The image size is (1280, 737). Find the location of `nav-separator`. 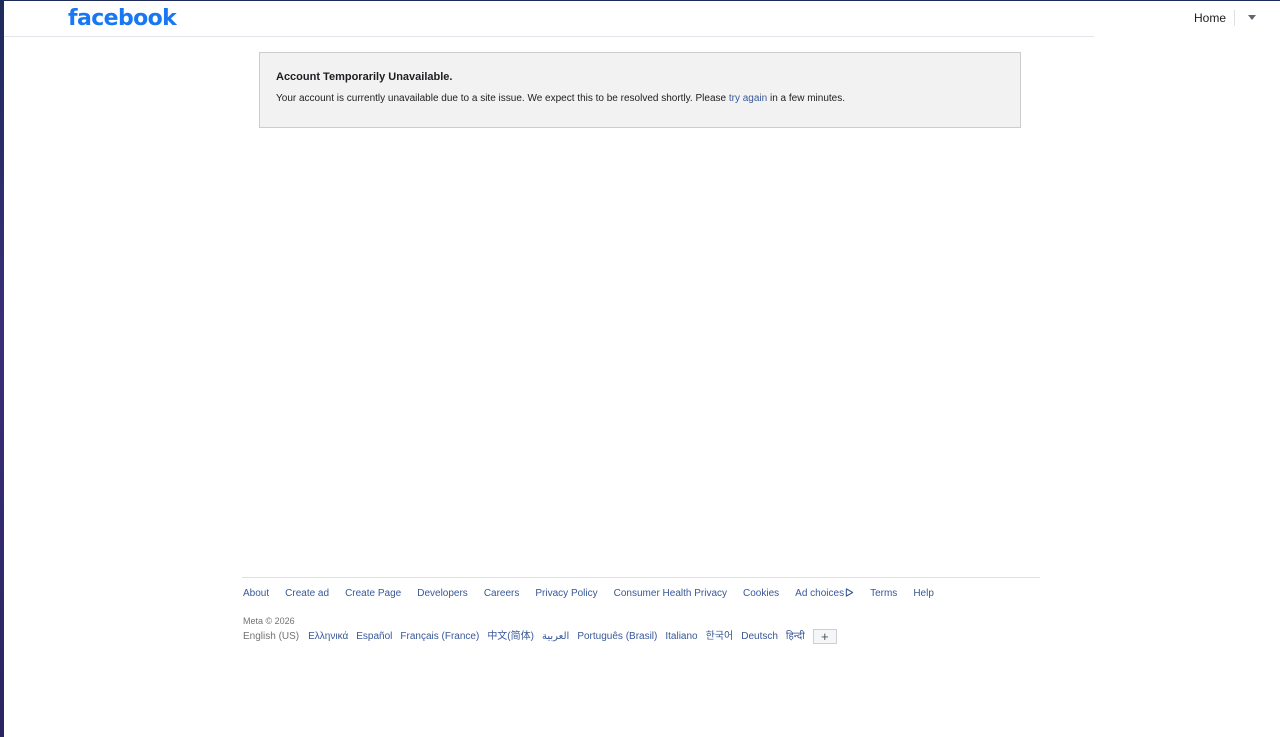

nav-separator is located at coordinates (1234, 18).